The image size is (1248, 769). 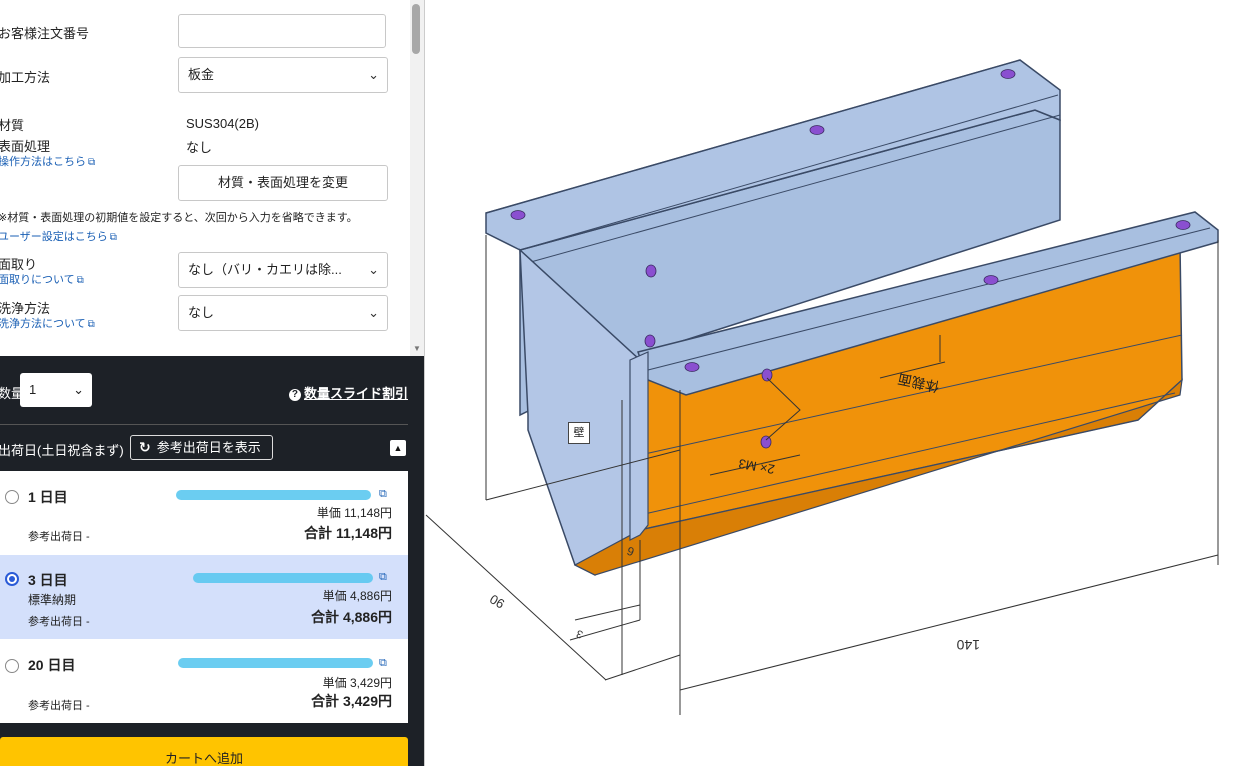 What do you see at coordinates (48, 580) in the screenshot?
I see `day-label: 3 日目` at bounding box center [48, 580].